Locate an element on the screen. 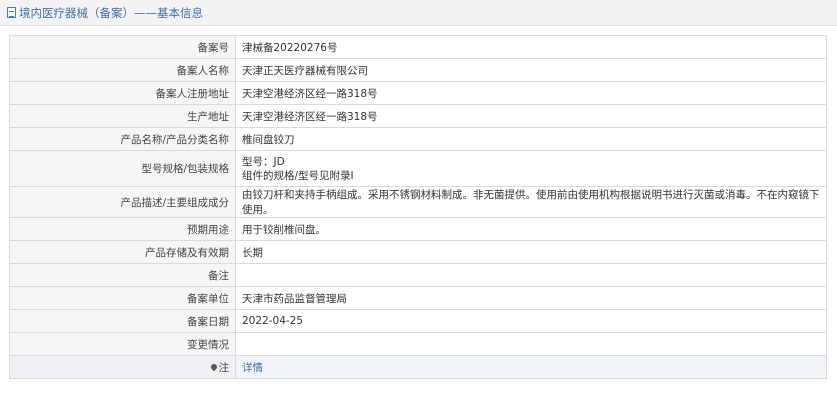 The image size is (837, 396). document-icon is located at coordinates (11, 12).